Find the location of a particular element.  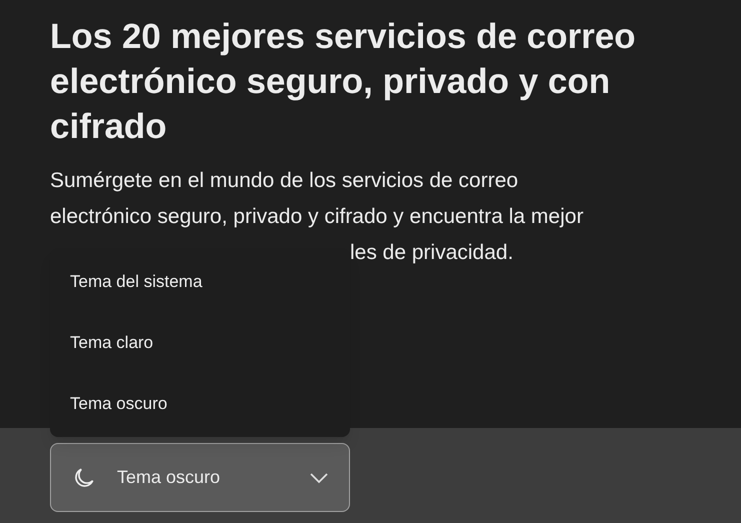

description-line: les de privacidad. is located at coordinates (431, 253).